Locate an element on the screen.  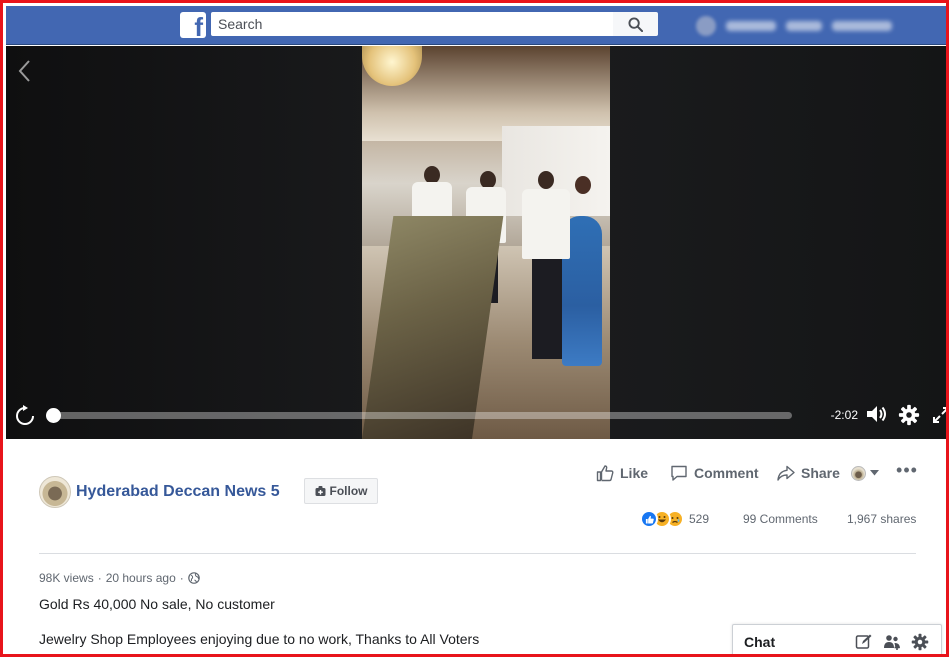
search-button is located at coordinates (635, 24).